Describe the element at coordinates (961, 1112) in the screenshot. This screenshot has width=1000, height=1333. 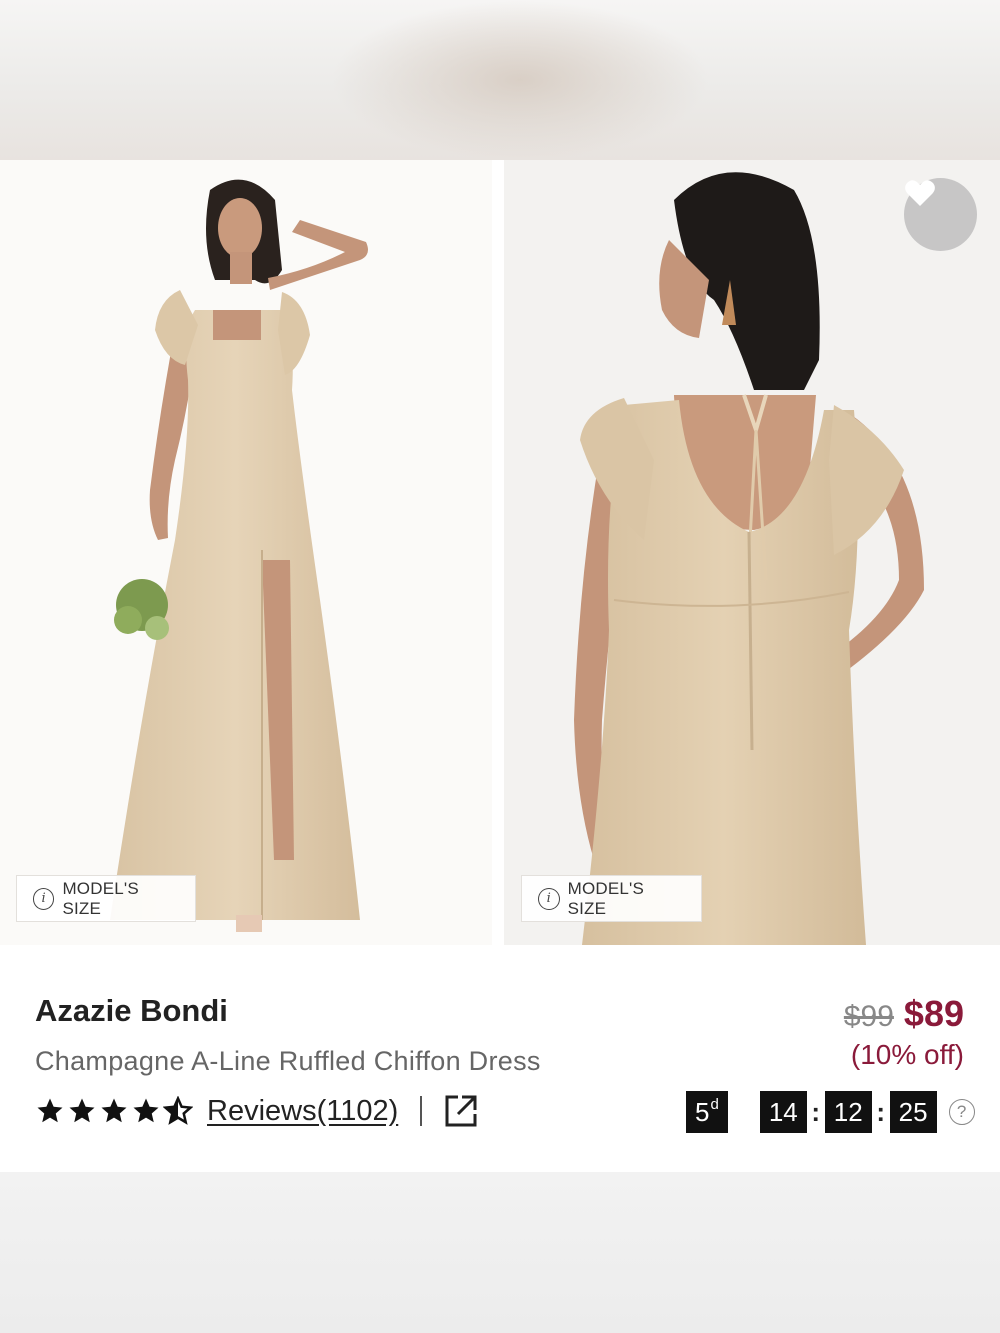
I see `help-icon: ?` at that location.